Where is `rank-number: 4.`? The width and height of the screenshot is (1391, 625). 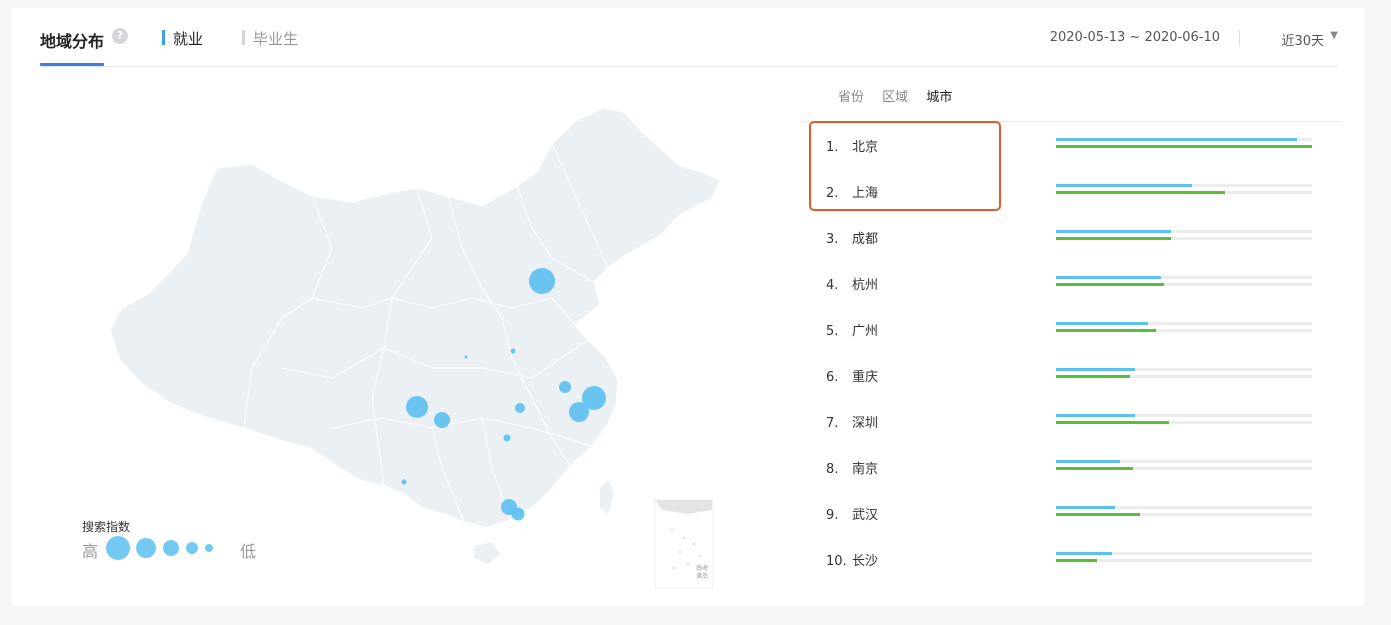 rank-number: 4. is located at coordinates (832, 285).